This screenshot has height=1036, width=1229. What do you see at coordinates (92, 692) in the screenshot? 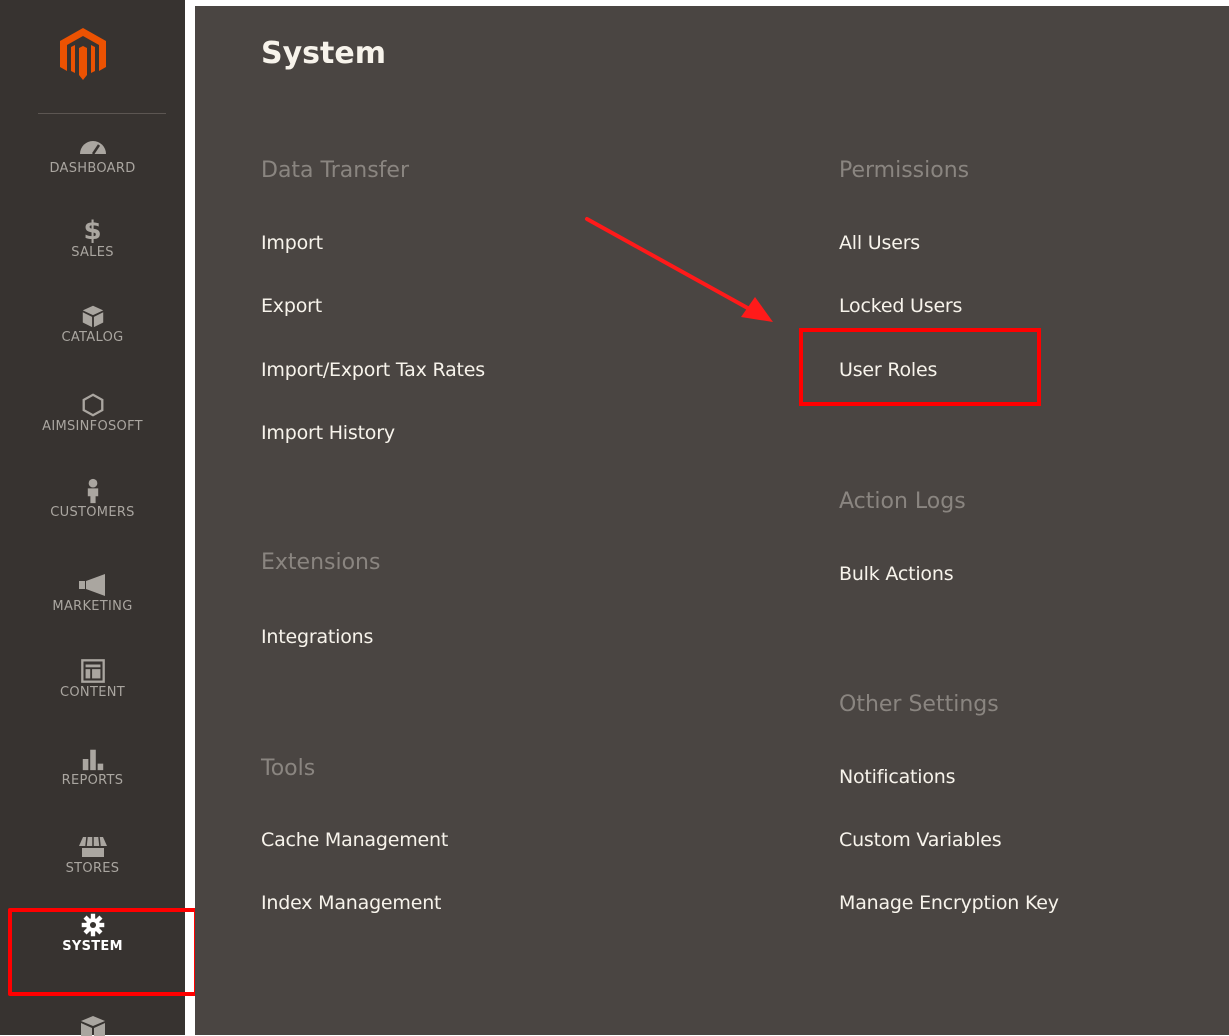
I see `sidebar-item-label: CONTENT` at bounding box center [92, 692].